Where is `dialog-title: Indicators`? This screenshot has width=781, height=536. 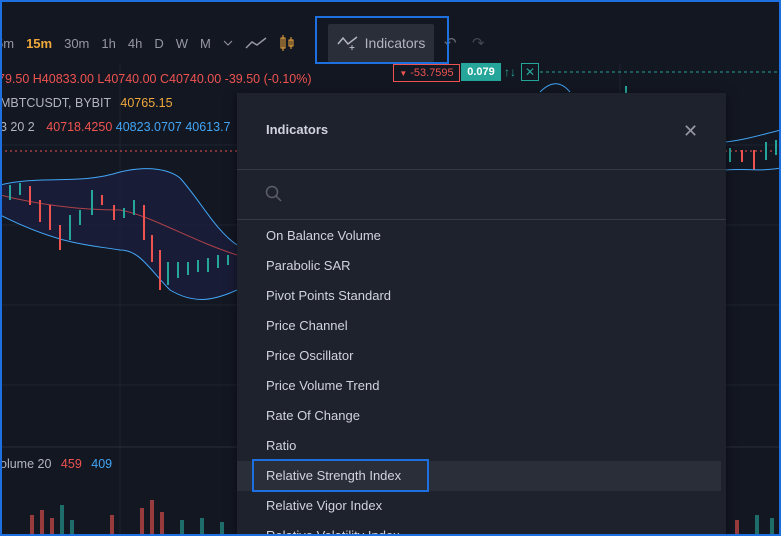
dialog-title: Indicators is located at coordinates (297, 129).